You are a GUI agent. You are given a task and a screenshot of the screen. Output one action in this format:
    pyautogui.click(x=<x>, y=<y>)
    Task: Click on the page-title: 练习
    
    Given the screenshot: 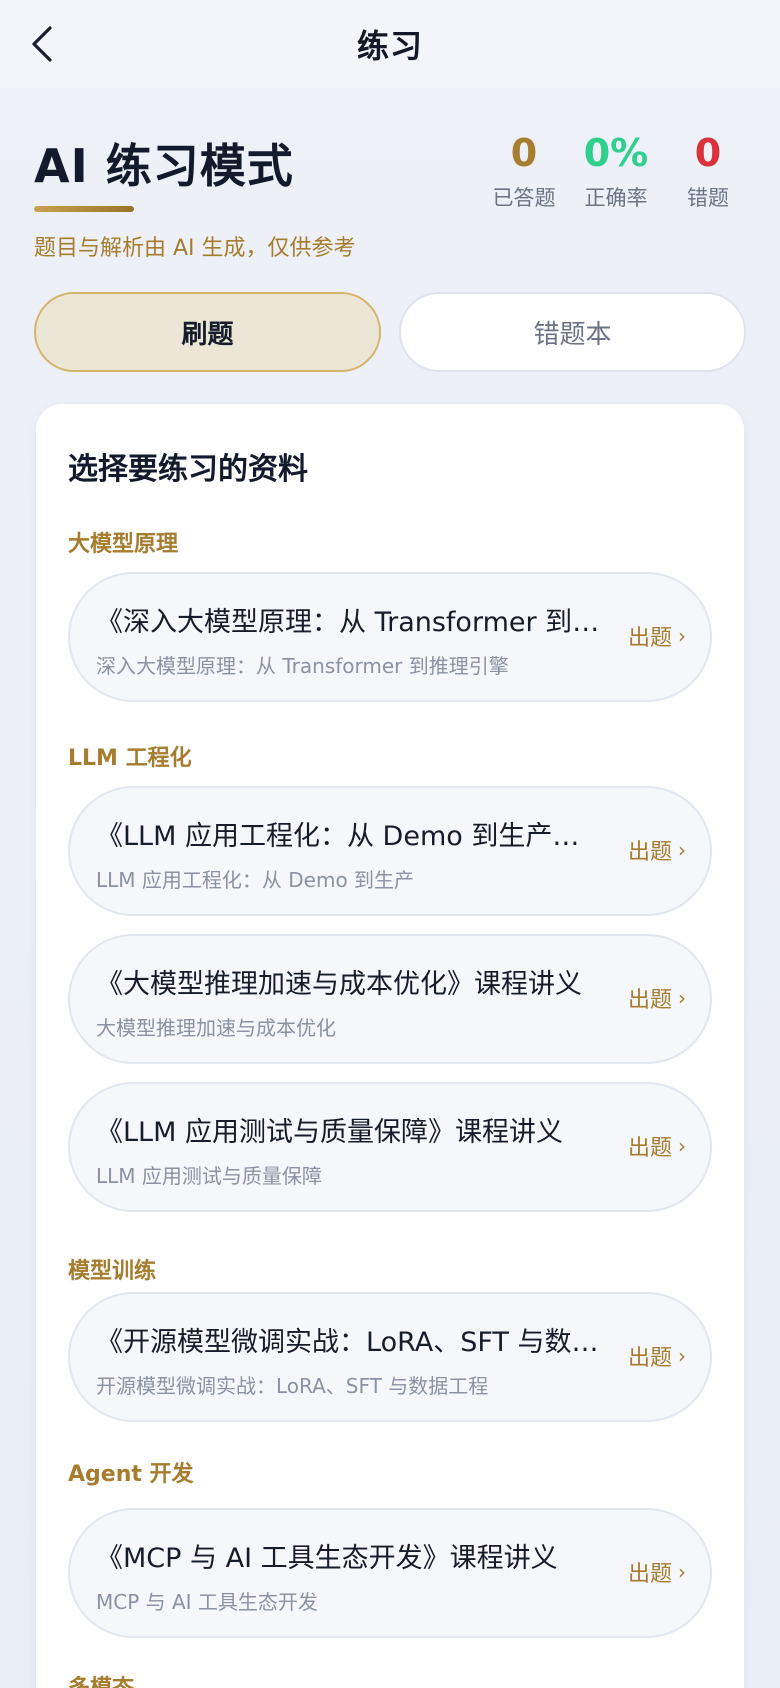 What is the action you would take?
    pyautogui.click(x=389, y=46)
    